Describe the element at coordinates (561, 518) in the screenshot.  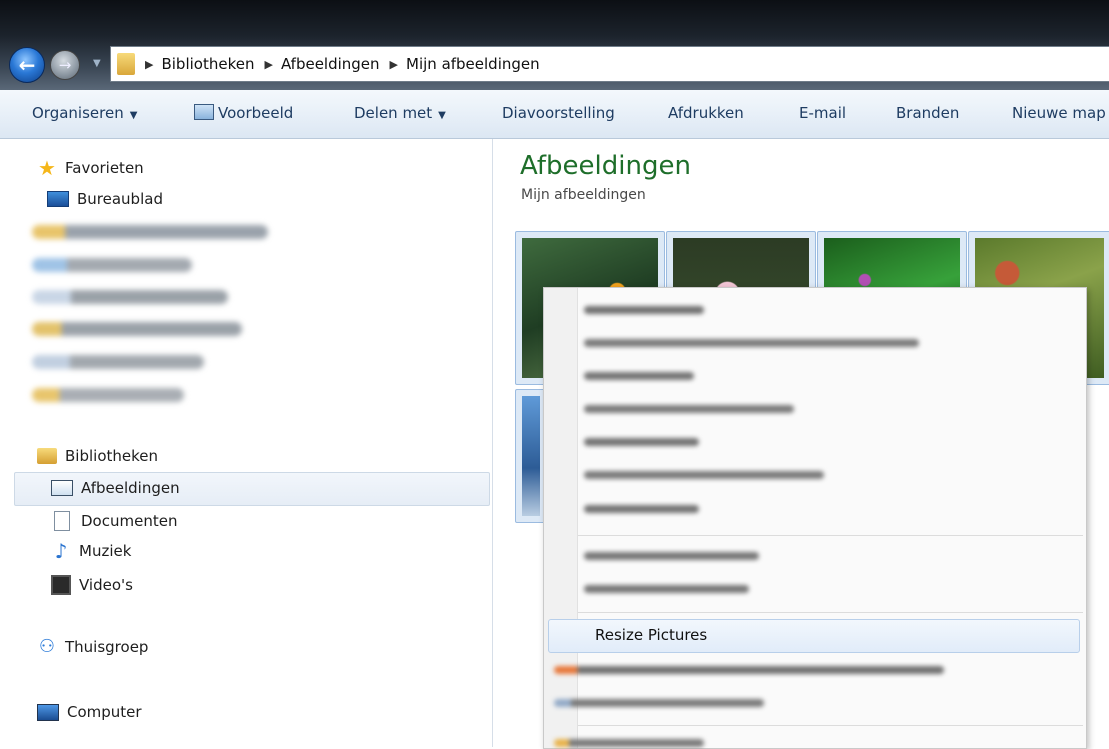
I see `menu-icon-gutter` at that location.